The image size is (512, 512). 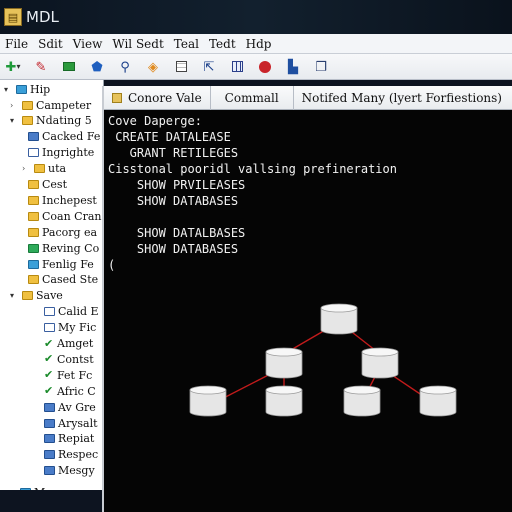 I want to click on database-icon, so click(x=33, y=264).